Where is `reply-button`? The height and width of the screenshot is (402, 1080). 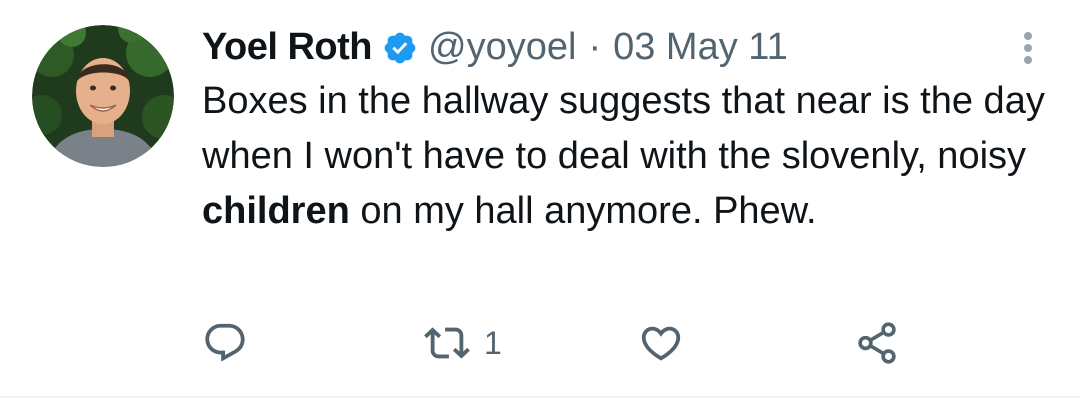 reply-button is located at coordinates (225, 343).